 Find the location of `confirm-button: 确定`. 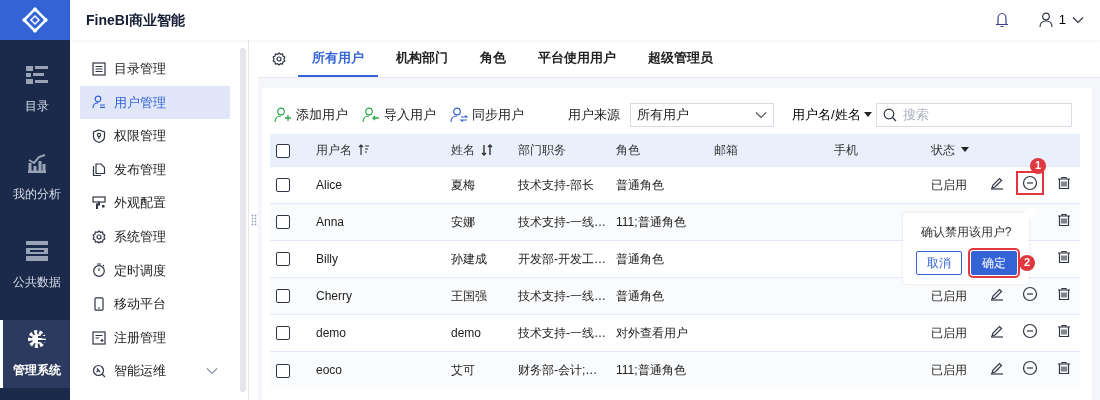

confirm-button: 确定 is located at coordinates (993, 262).